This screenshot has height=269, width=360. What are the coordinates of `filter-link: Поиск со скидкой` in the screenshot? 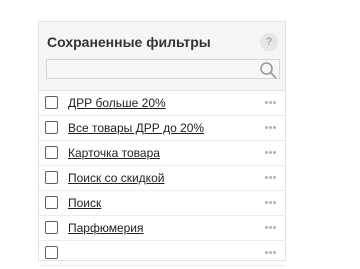 It's located at (116, 178).